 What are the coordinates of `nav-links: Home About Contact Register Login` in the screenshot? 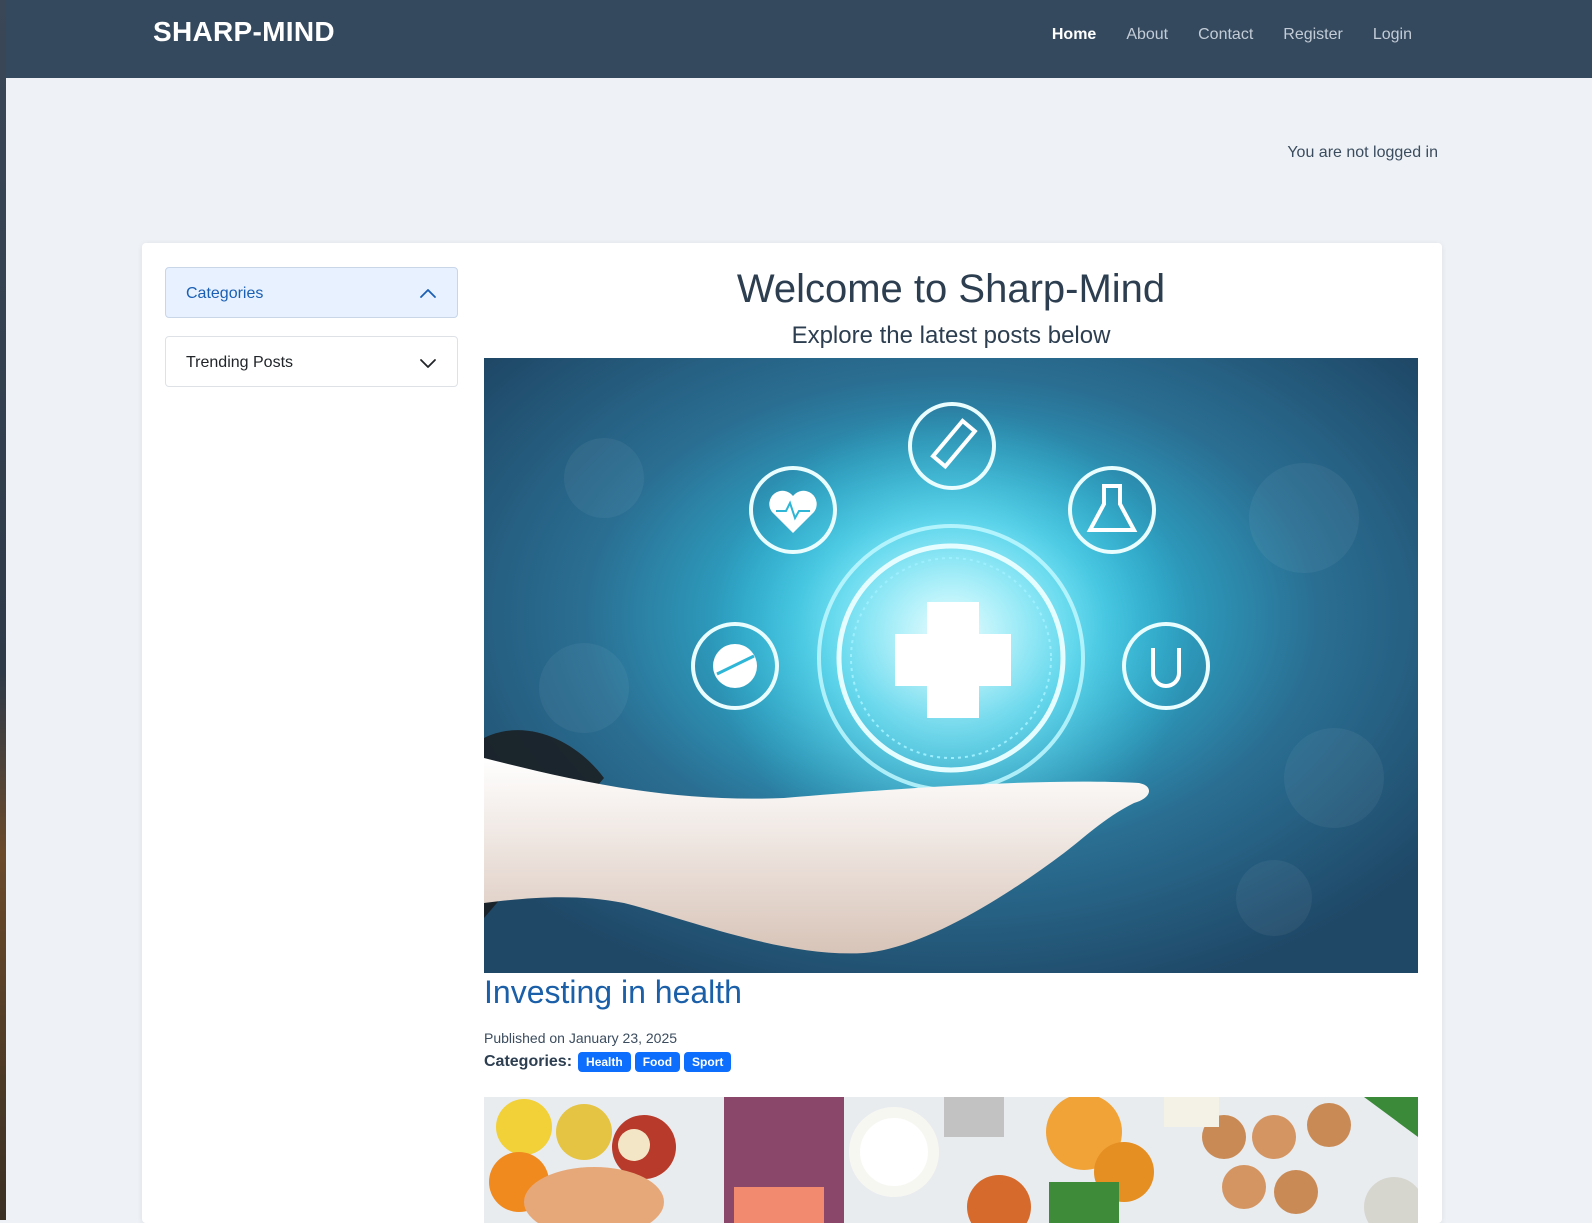 It's located at (1232, 35).